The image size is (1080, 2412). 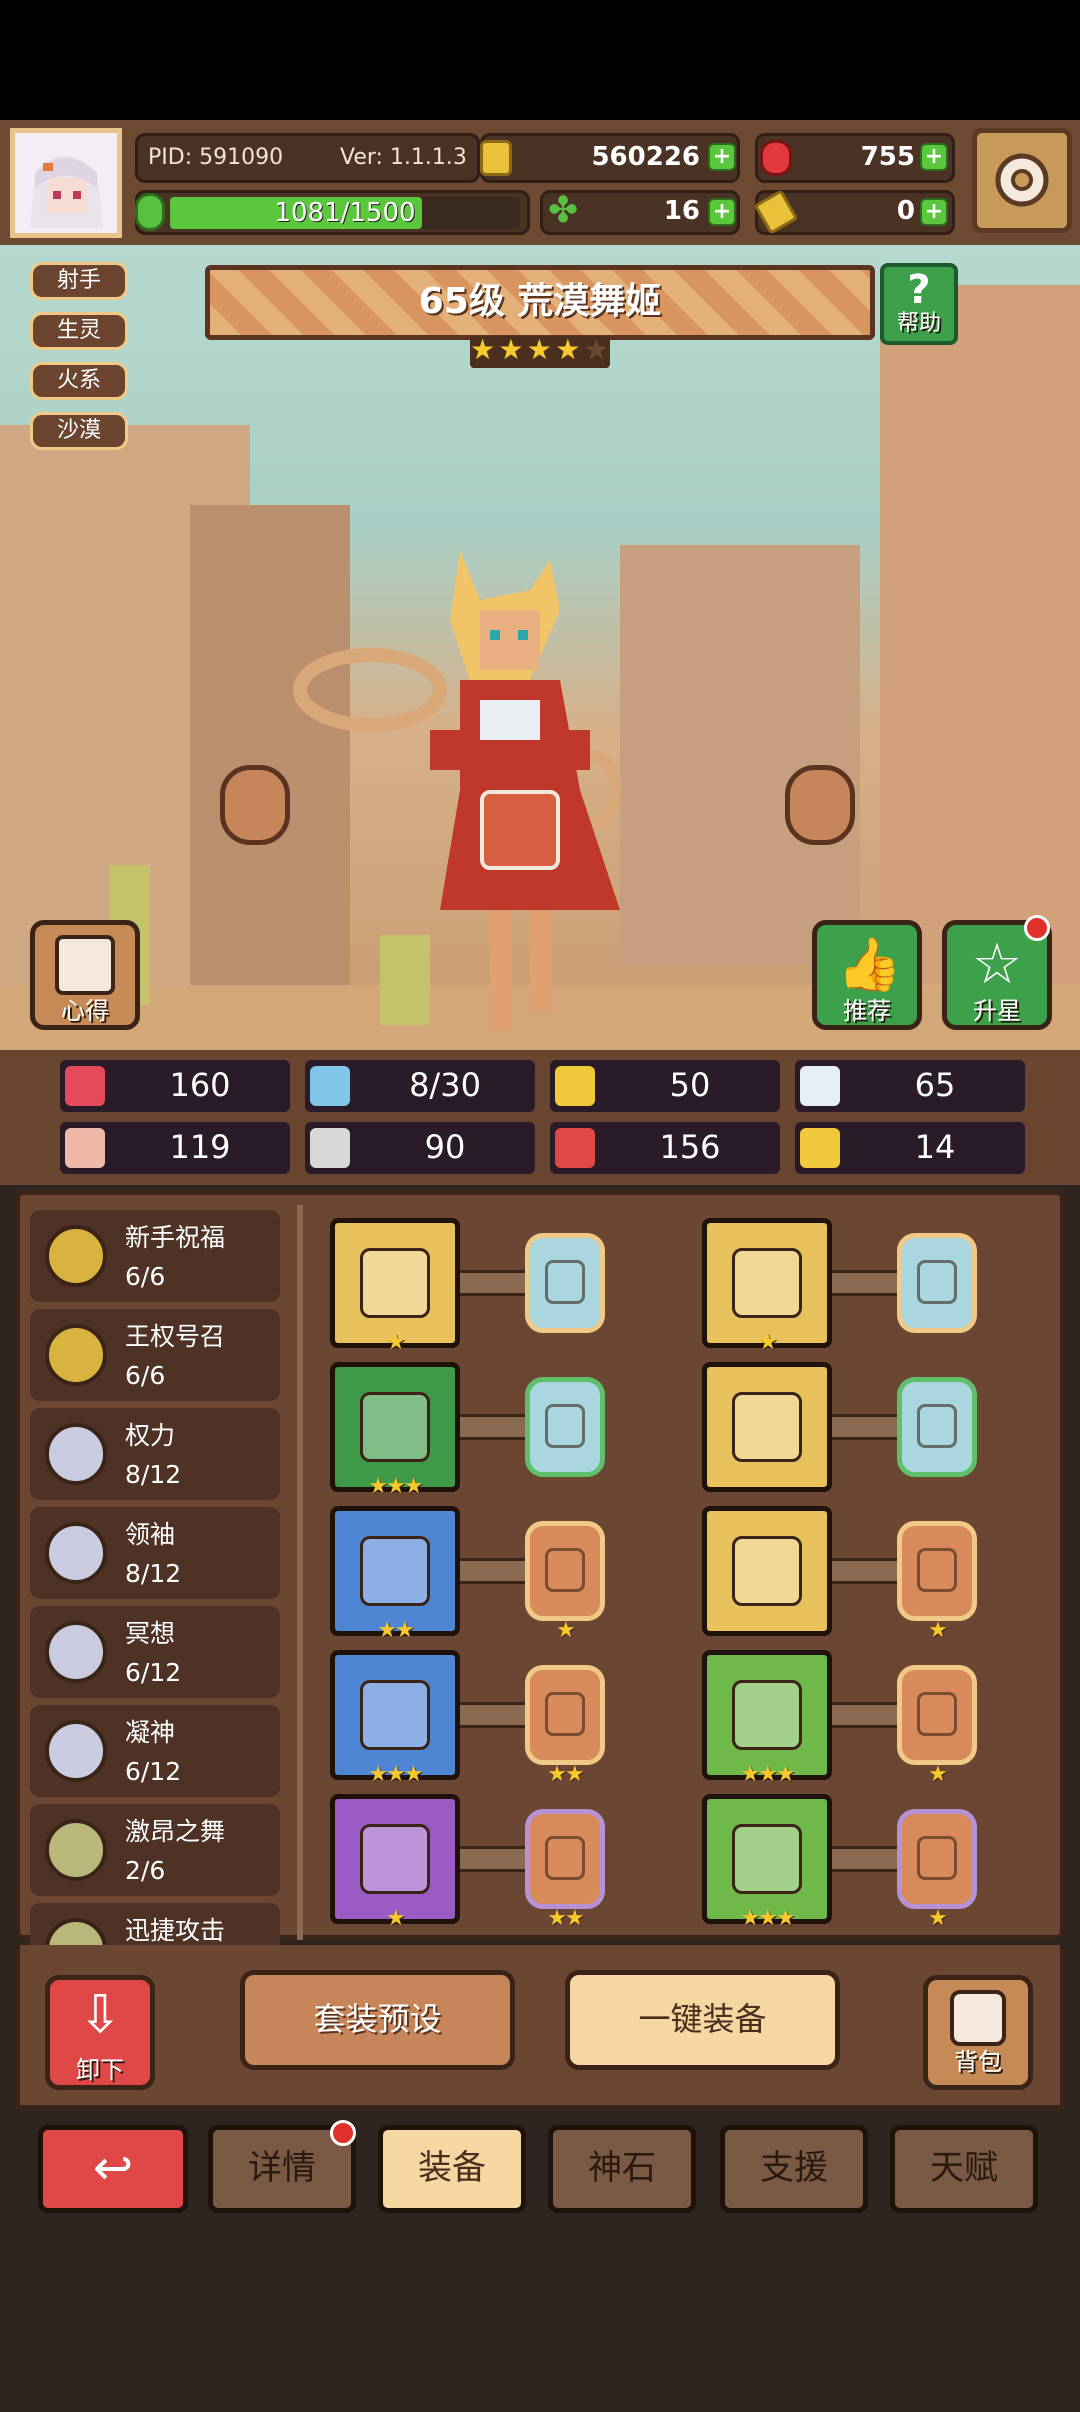 I want to click on question-icon: ?, so click(x=919, y=290).